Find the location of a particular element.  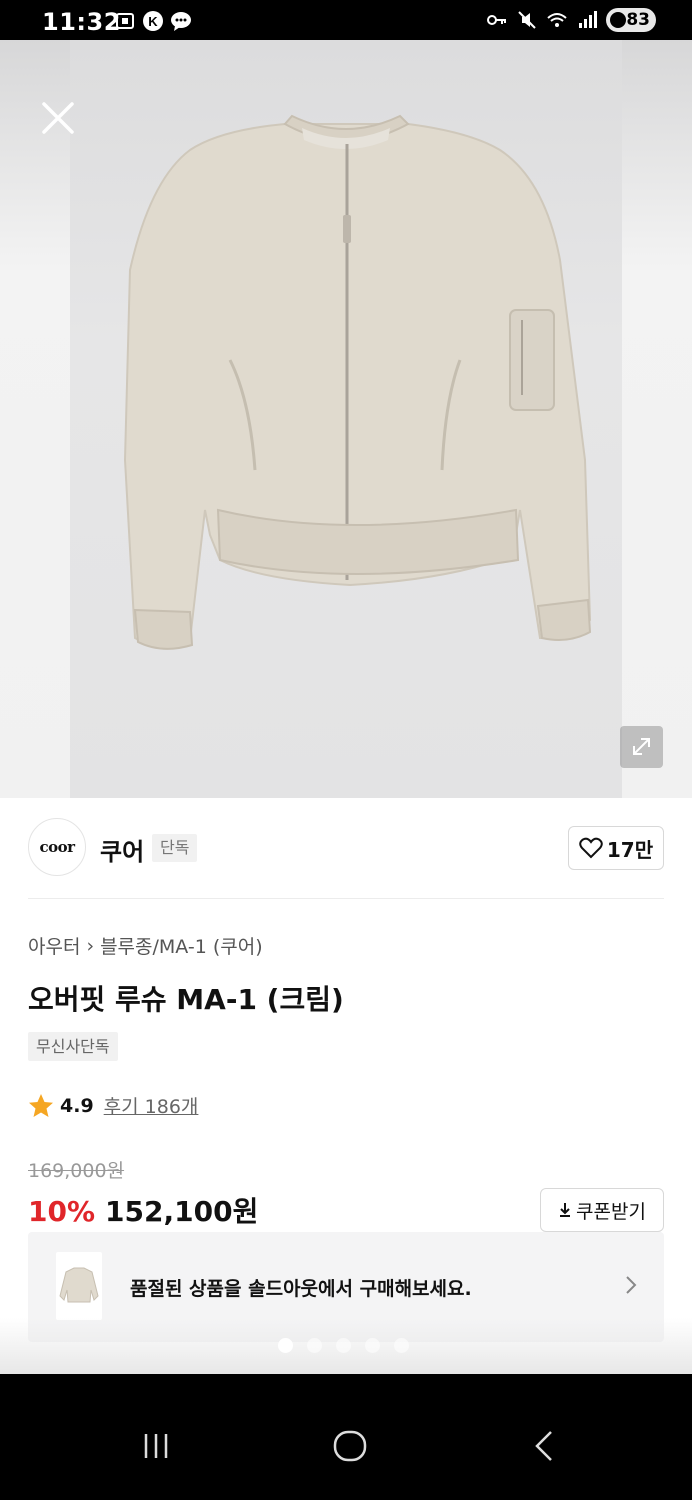

back-icon is located at coordinates (543, 1446).